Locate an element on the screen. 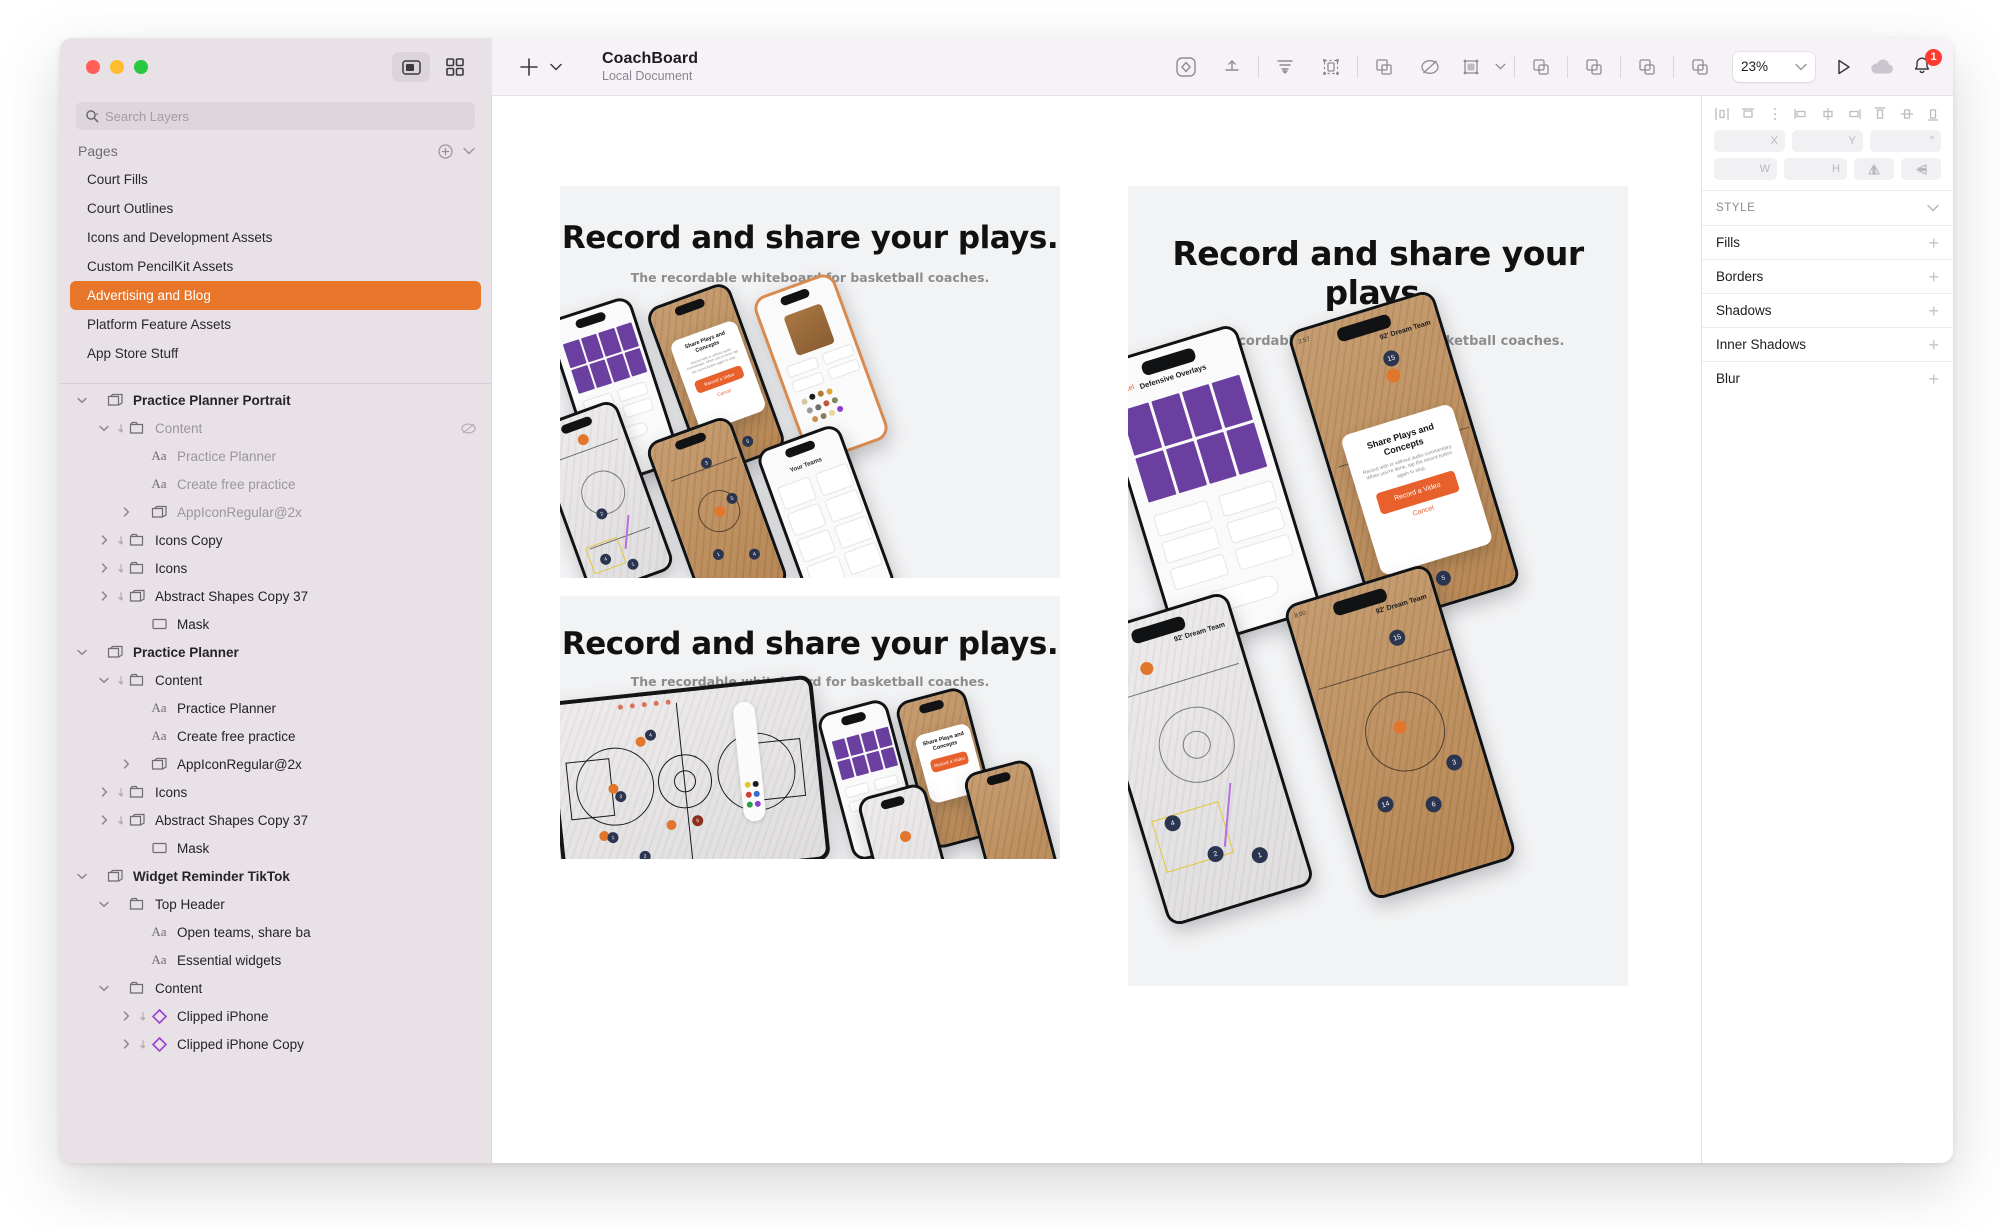 Image resolution: width=2000 pixels, height=1228 pixels. layer-row: Practice Planner Portrait is located at coordinates (275, 400).